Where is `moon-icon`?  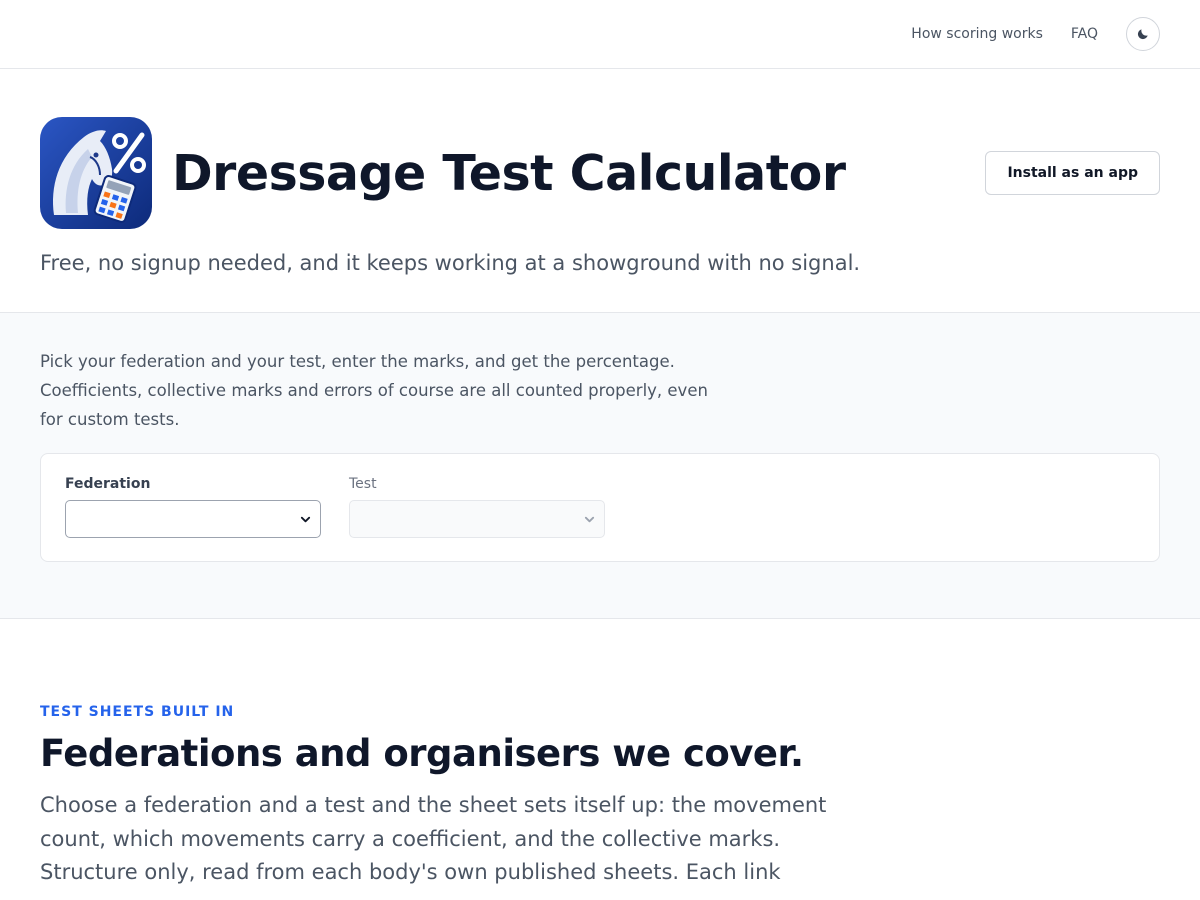
moon-icon is located at coordinates (1142, 34).